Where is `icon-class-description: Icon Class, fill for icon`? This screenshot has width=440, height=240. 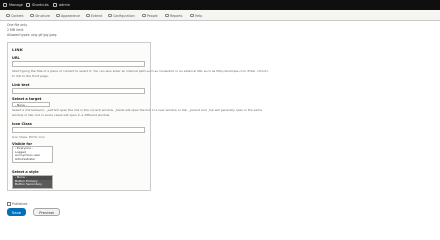
icon-class-description: Icon Class, fill for icon is located at coordinates (28, 136).